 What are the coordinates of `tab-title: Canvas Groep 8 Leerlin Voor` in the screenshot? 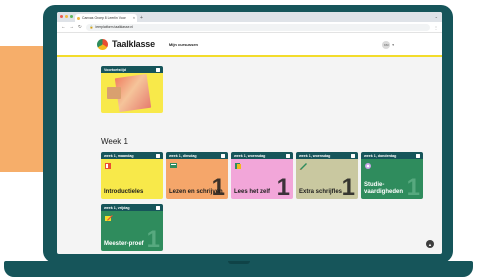 It's located at (104, 18).